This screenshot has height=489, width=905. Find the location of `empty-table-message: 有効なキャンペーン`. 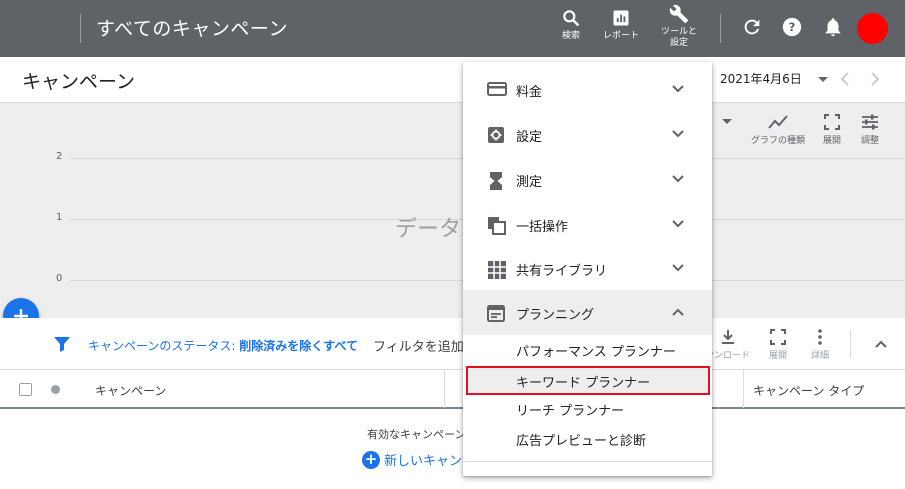

empty-table-message: 有効なキャンペーン is located at coordinates (416, 434).